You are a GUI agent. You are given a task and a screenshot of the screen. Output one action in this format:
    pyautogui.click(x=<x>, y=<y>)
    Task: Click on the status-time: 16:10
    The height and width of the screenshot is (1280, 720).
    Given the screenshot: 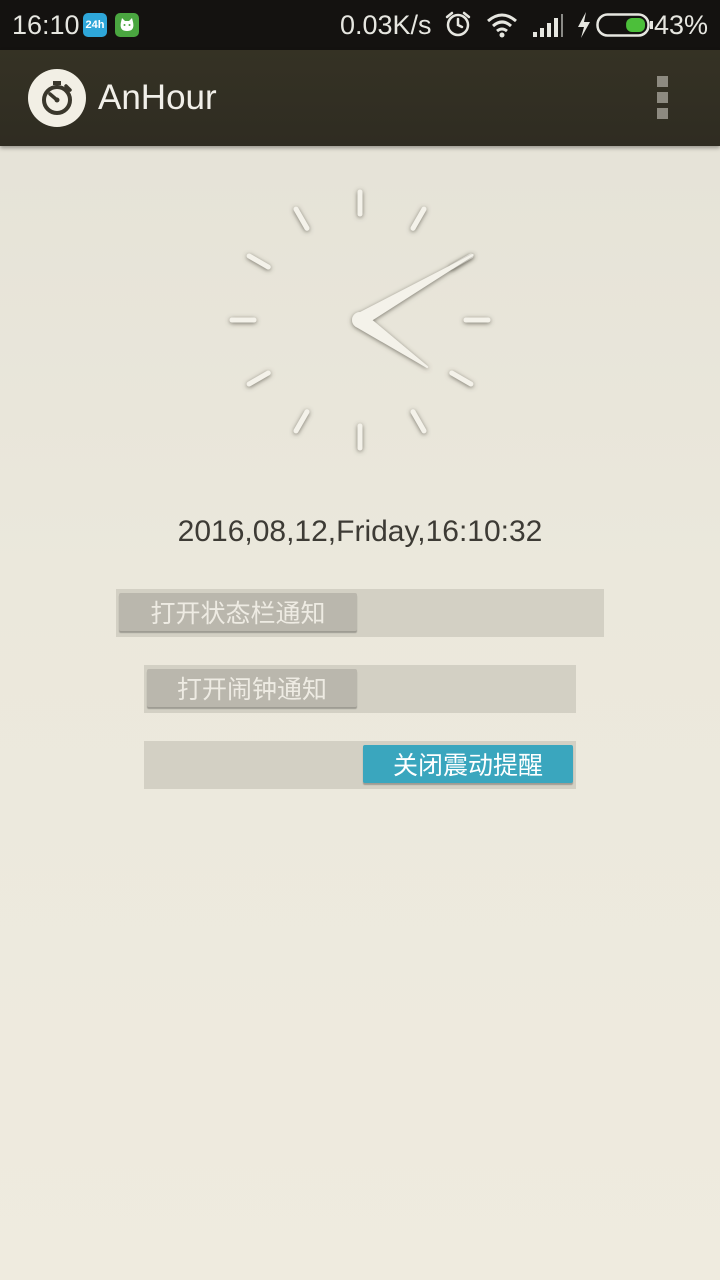 What is the action you would take?
    pyautogui.click(x=46, y=25)
    